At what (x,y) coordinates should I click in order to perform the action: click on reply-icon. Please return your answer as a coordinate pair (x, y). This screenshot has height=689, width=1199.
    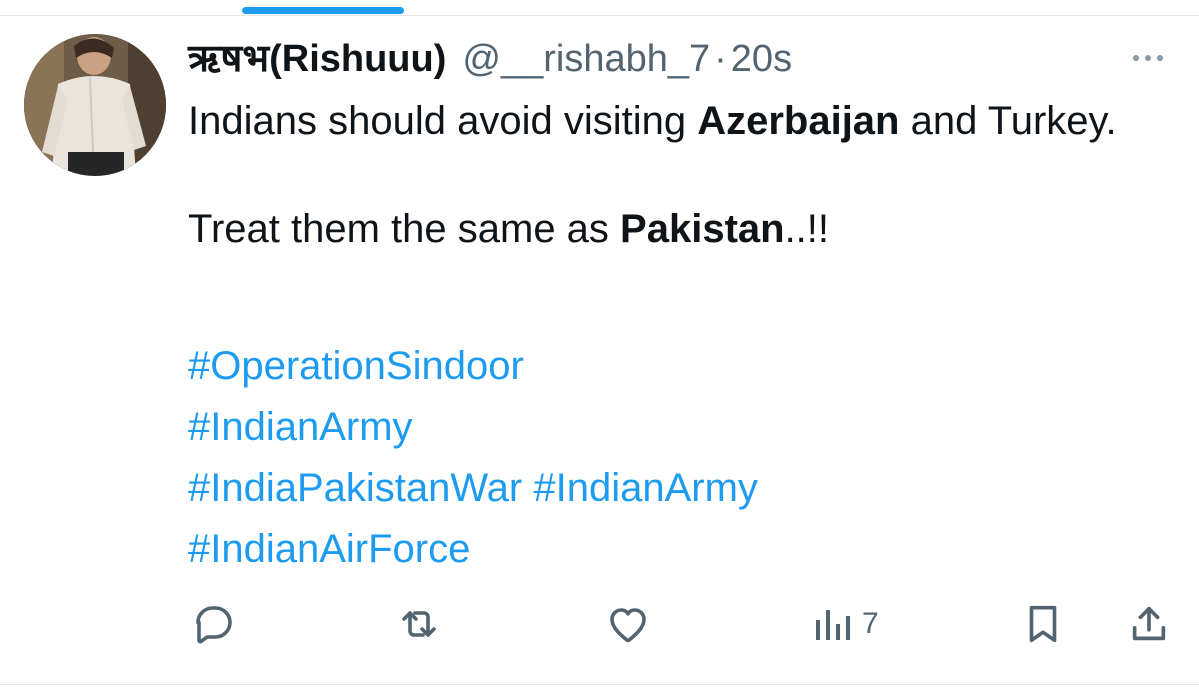
    Looking at the image, I should click on (214, 625).